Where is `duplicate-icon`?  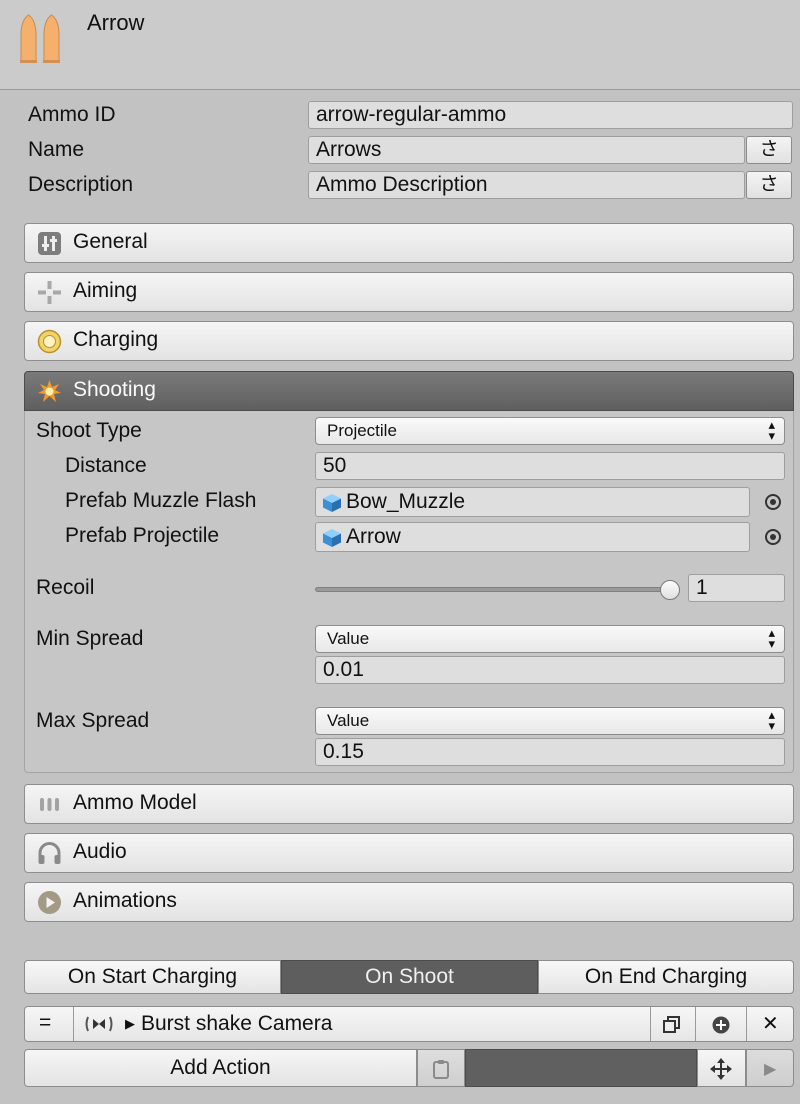
duplicate-icon is located at coordinates (672, 1025).